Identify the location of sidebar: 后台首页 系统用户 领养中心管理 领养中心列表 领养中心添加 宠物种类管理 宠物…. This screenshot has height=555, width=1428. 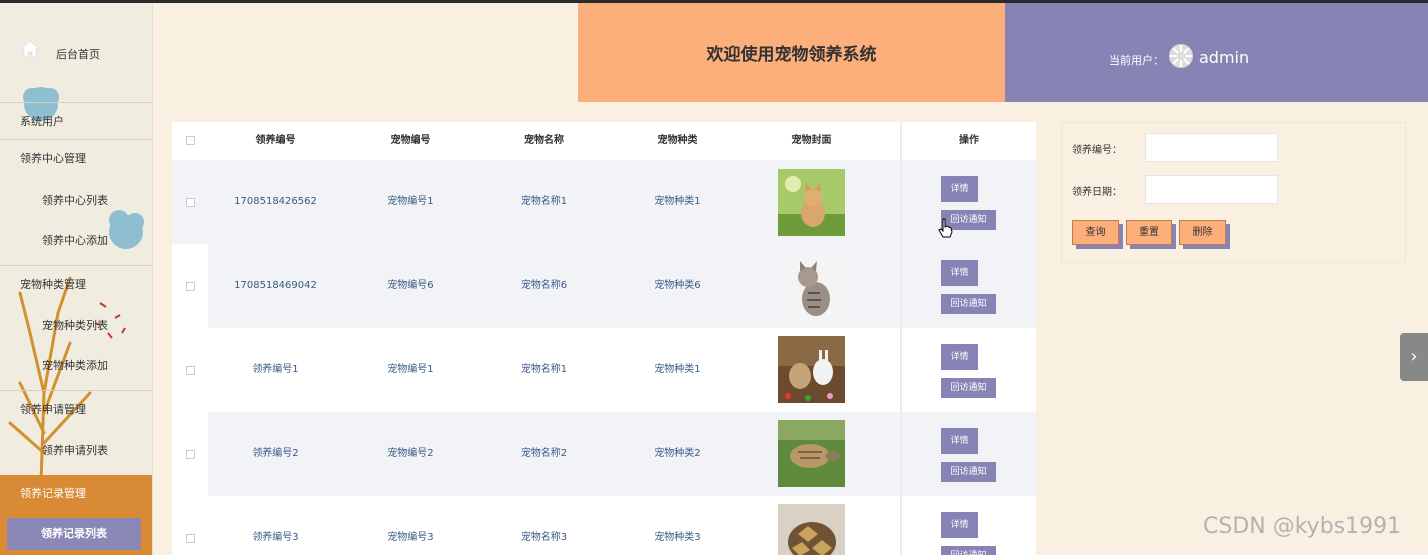
(76, 279).